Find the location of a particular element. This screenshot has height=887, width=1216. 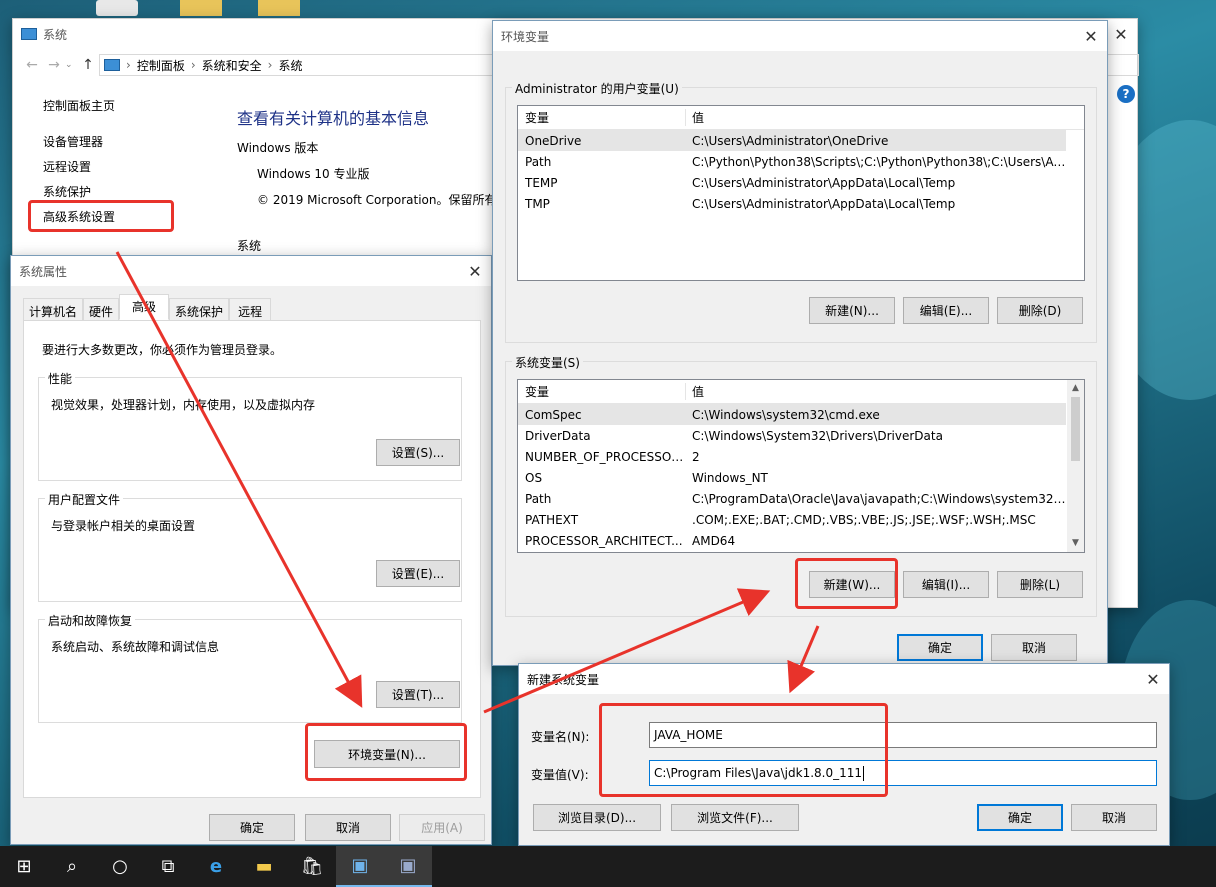

admin-note: 要进行大多数更改，你必须作为管理员登录。 is located at coordinates (162, 350).